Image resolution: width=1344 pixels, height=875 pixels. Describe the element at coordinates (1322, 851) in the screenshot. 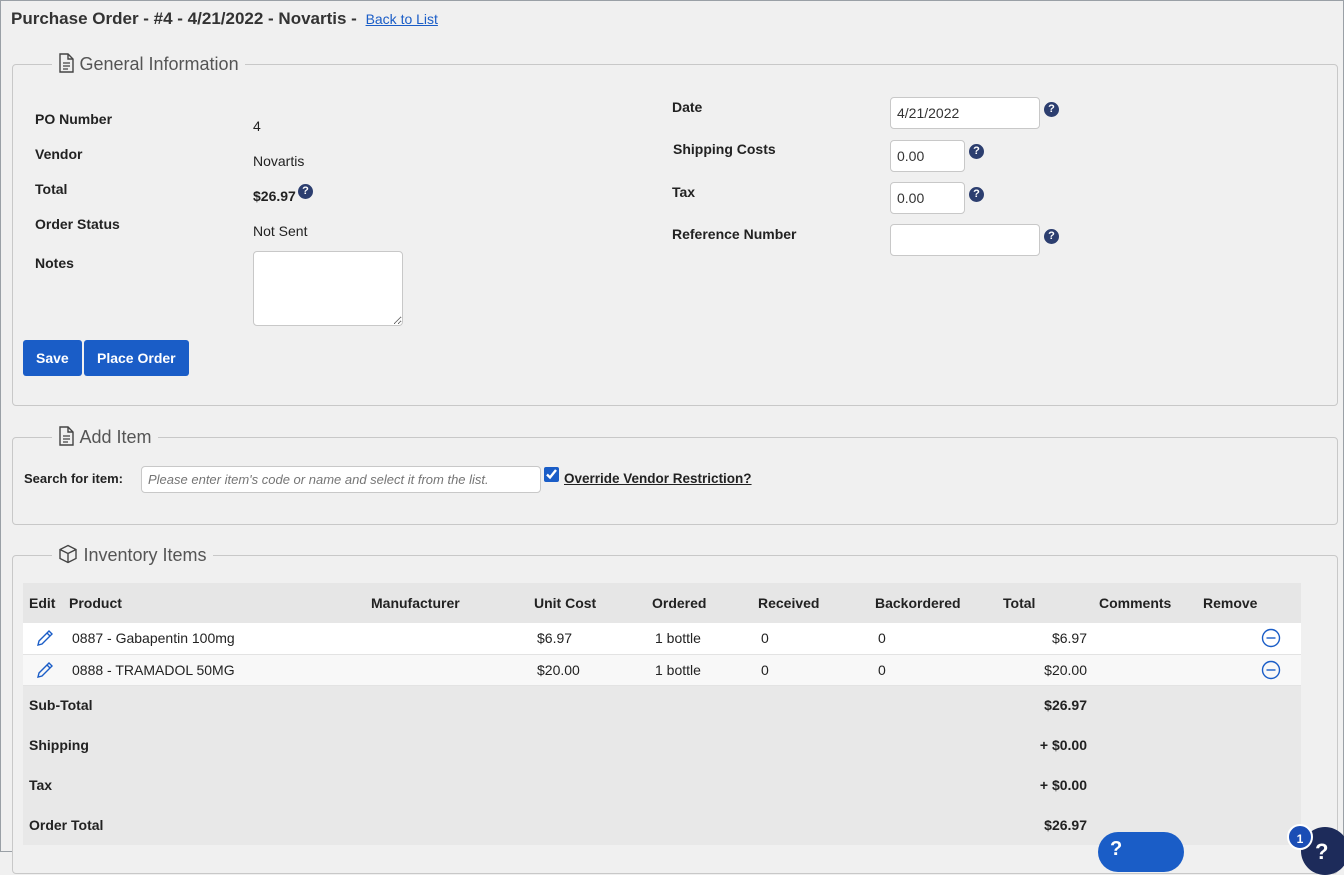

I see `support-fab-icon: ?` at that location.